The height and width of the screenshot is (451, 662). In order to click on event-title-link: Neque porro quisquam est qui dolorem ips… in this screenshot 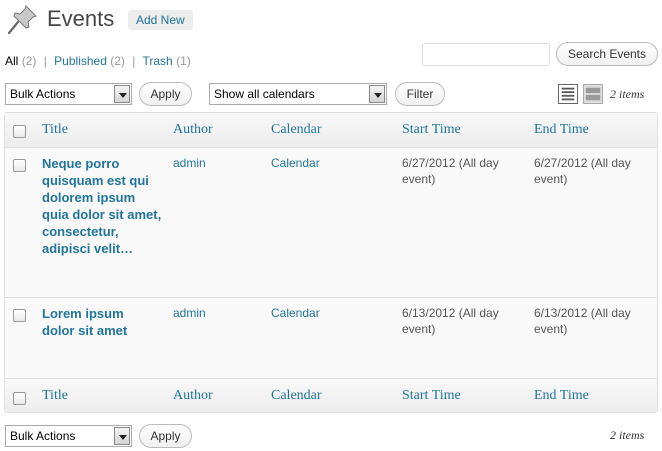, I will do `click(103, 206)`.